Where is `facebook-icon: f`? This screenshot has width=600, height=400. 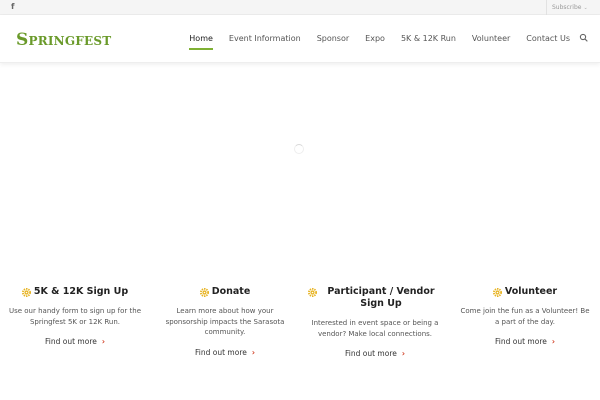
facebook-icon: f is located at coordinates (12, 7).